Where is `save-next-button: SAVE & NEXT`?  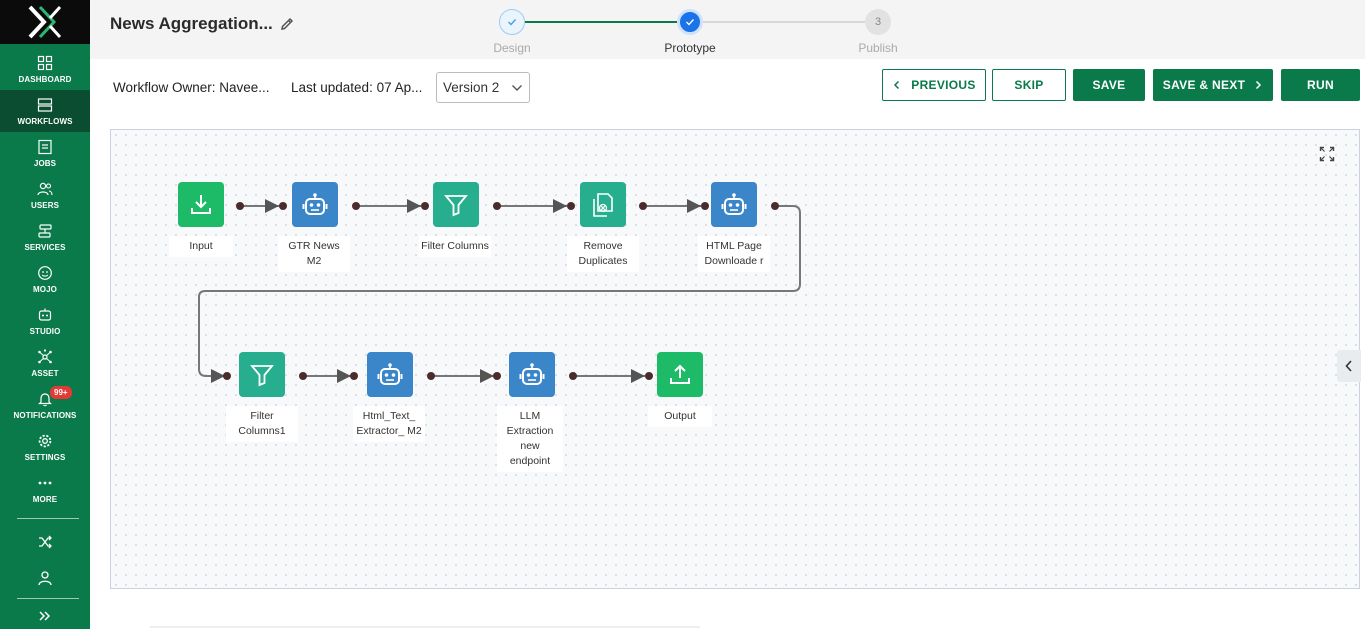
save-next-button: SAVE & NEXT is located at coordinates (1213, 85).